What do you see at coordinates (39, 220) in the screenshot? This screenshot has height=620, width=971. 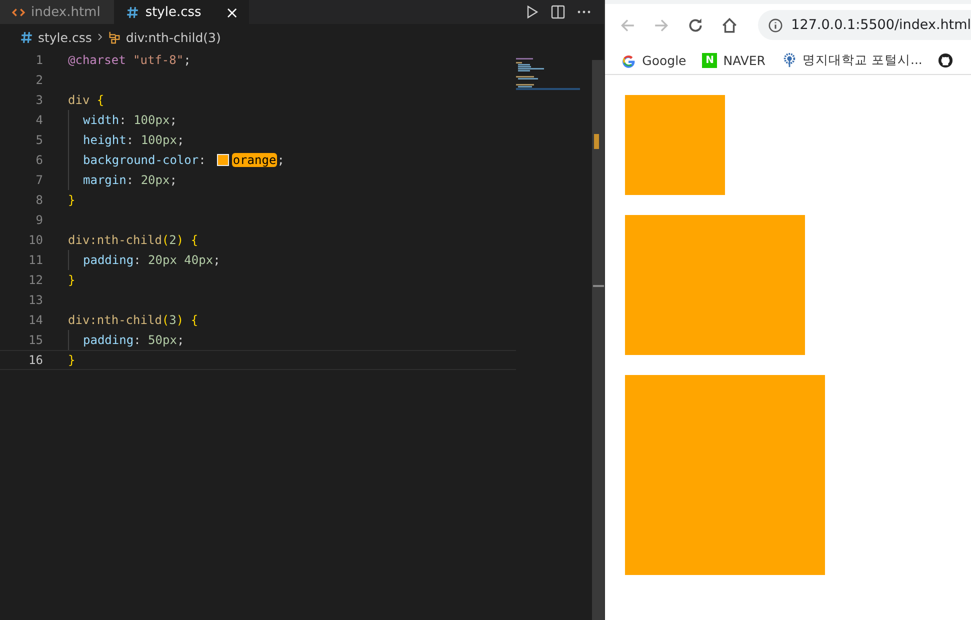 I see `line-number: 9` at bounding box center [39, 220].